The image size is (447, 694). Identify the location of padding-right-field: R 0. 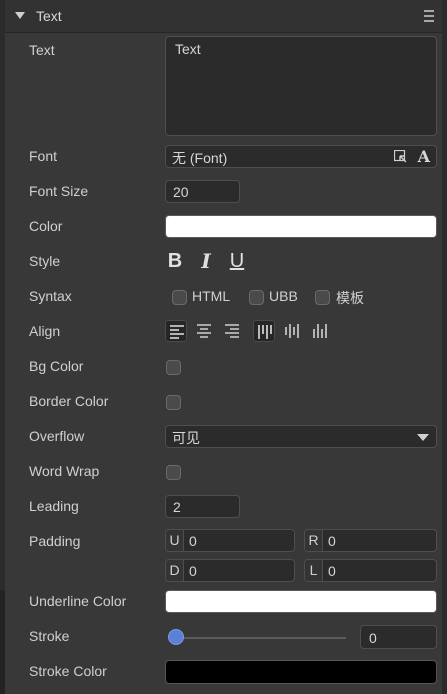
(370, 540).